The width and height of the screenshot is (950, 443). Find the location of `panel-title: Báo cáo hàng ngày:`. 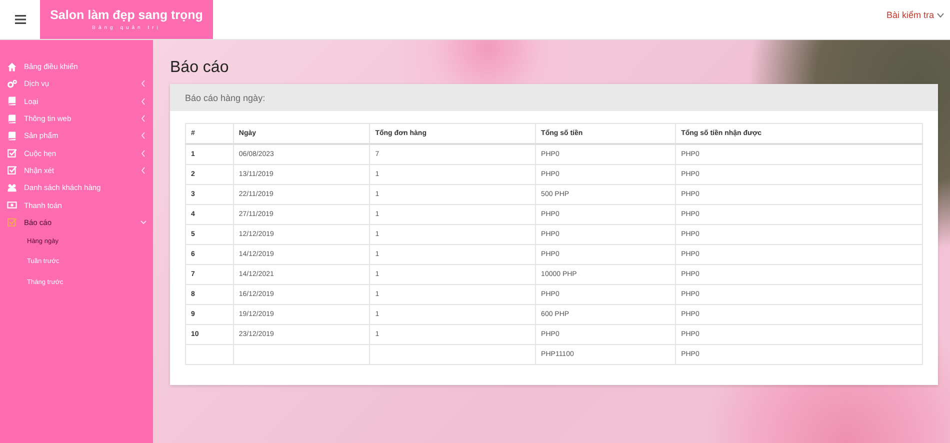

panel-title: Báo cáo hàng ngày: is located at coordinates (554, 97).